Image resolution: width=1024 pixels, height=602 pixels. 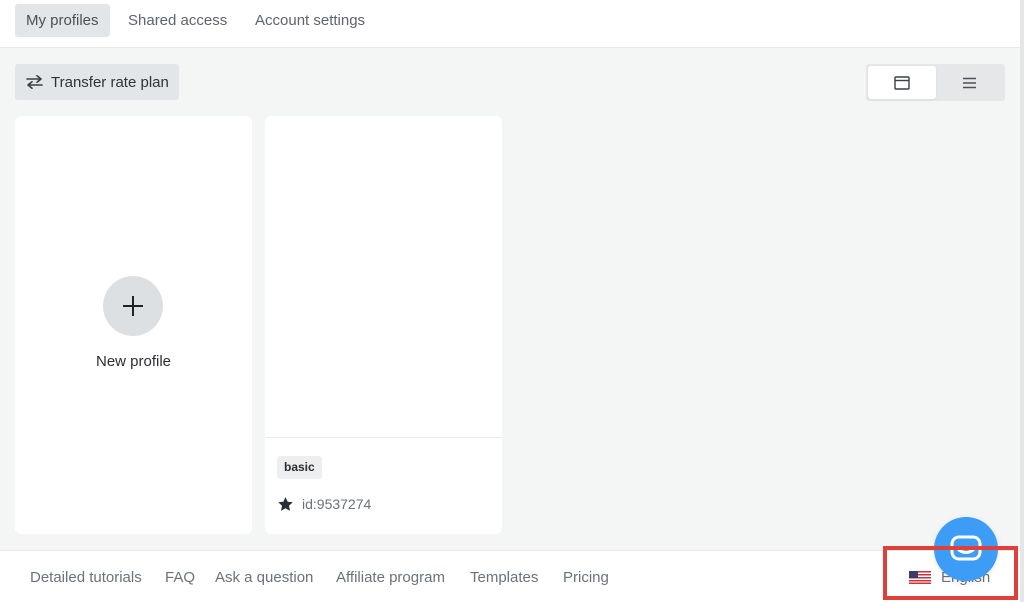 I want to click on list-view-button, so click(x=969, y=82).